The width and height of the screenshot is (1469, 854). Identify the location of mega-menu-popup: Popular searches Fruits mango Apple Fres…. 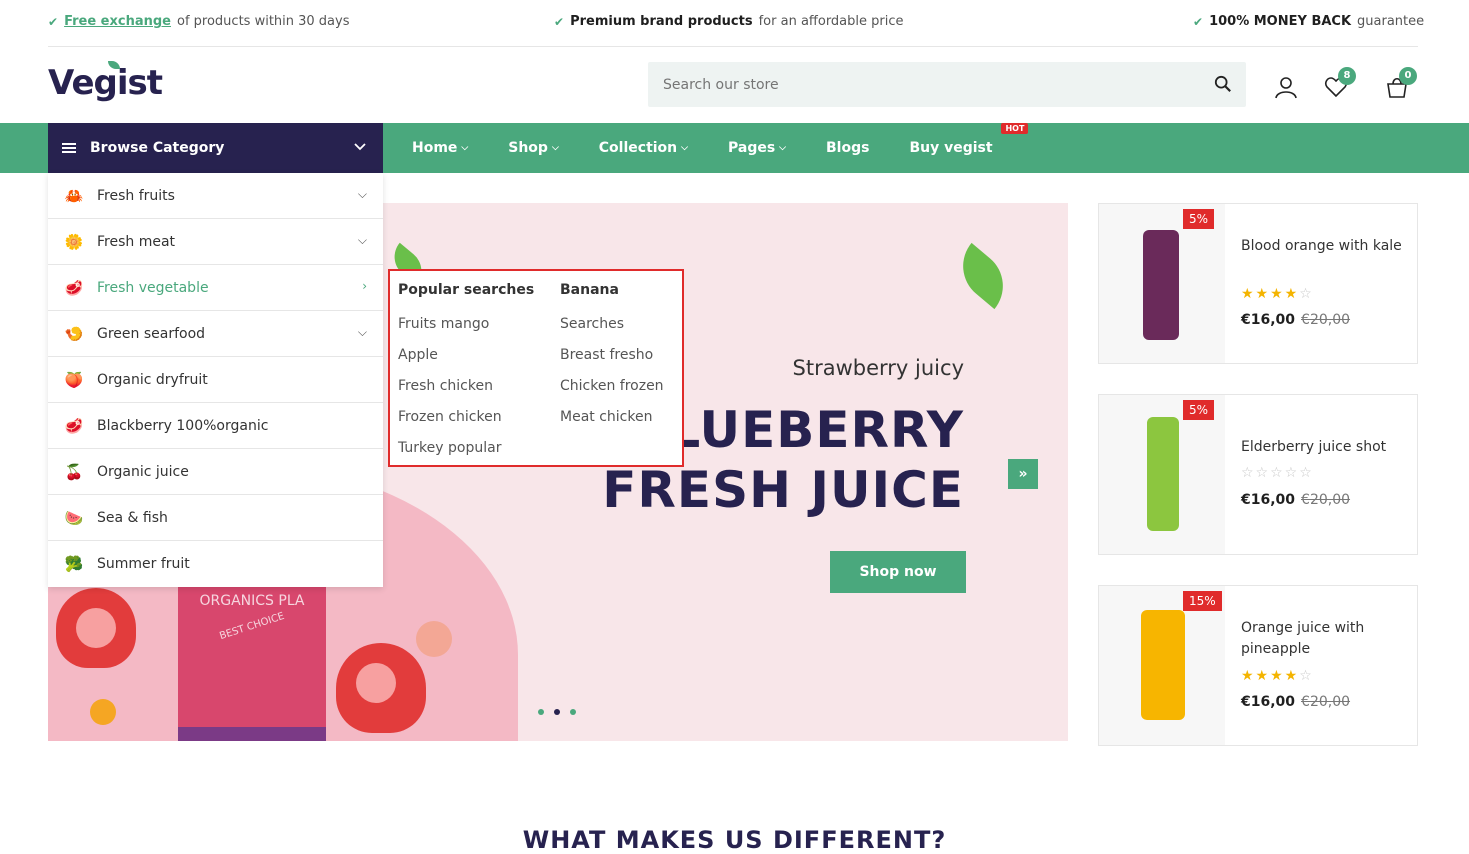
(536, 368).